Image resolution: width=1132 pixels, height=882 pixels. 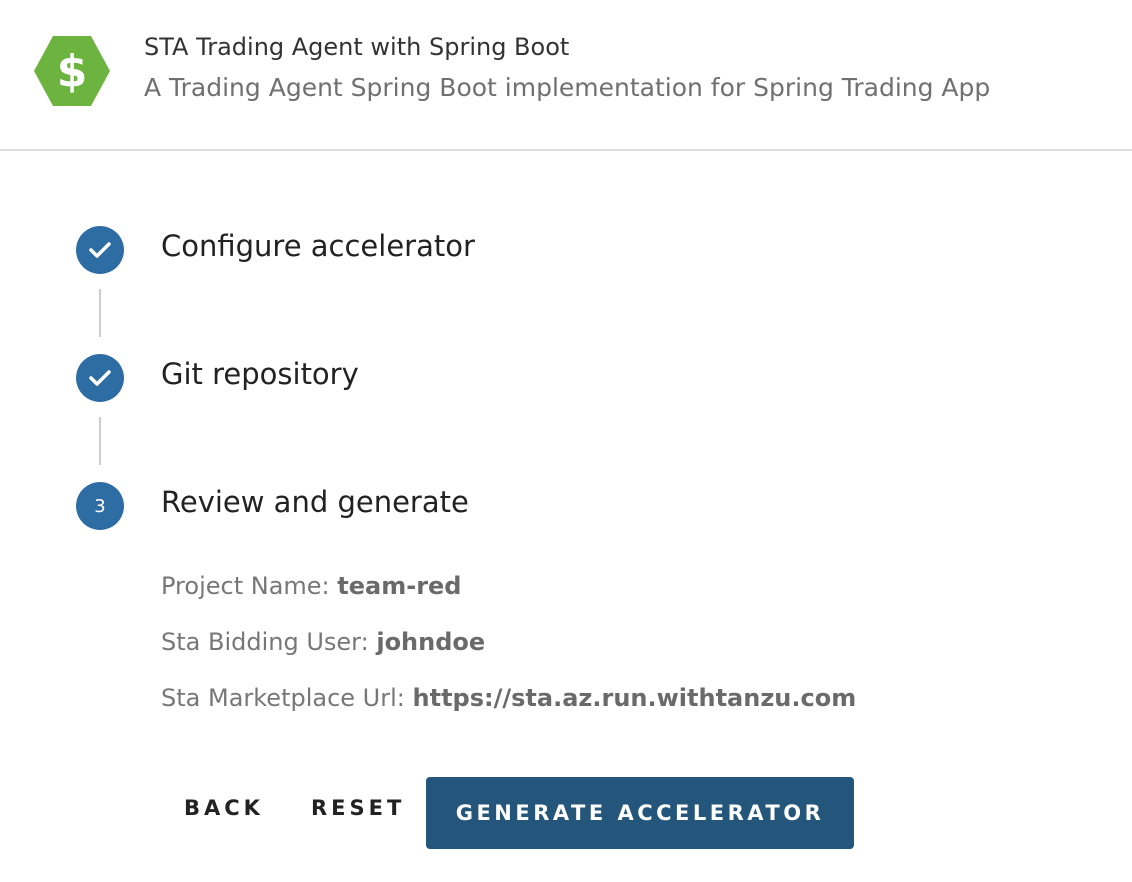 I want to click on logo-symbol: $, so click(x=72, y=71).